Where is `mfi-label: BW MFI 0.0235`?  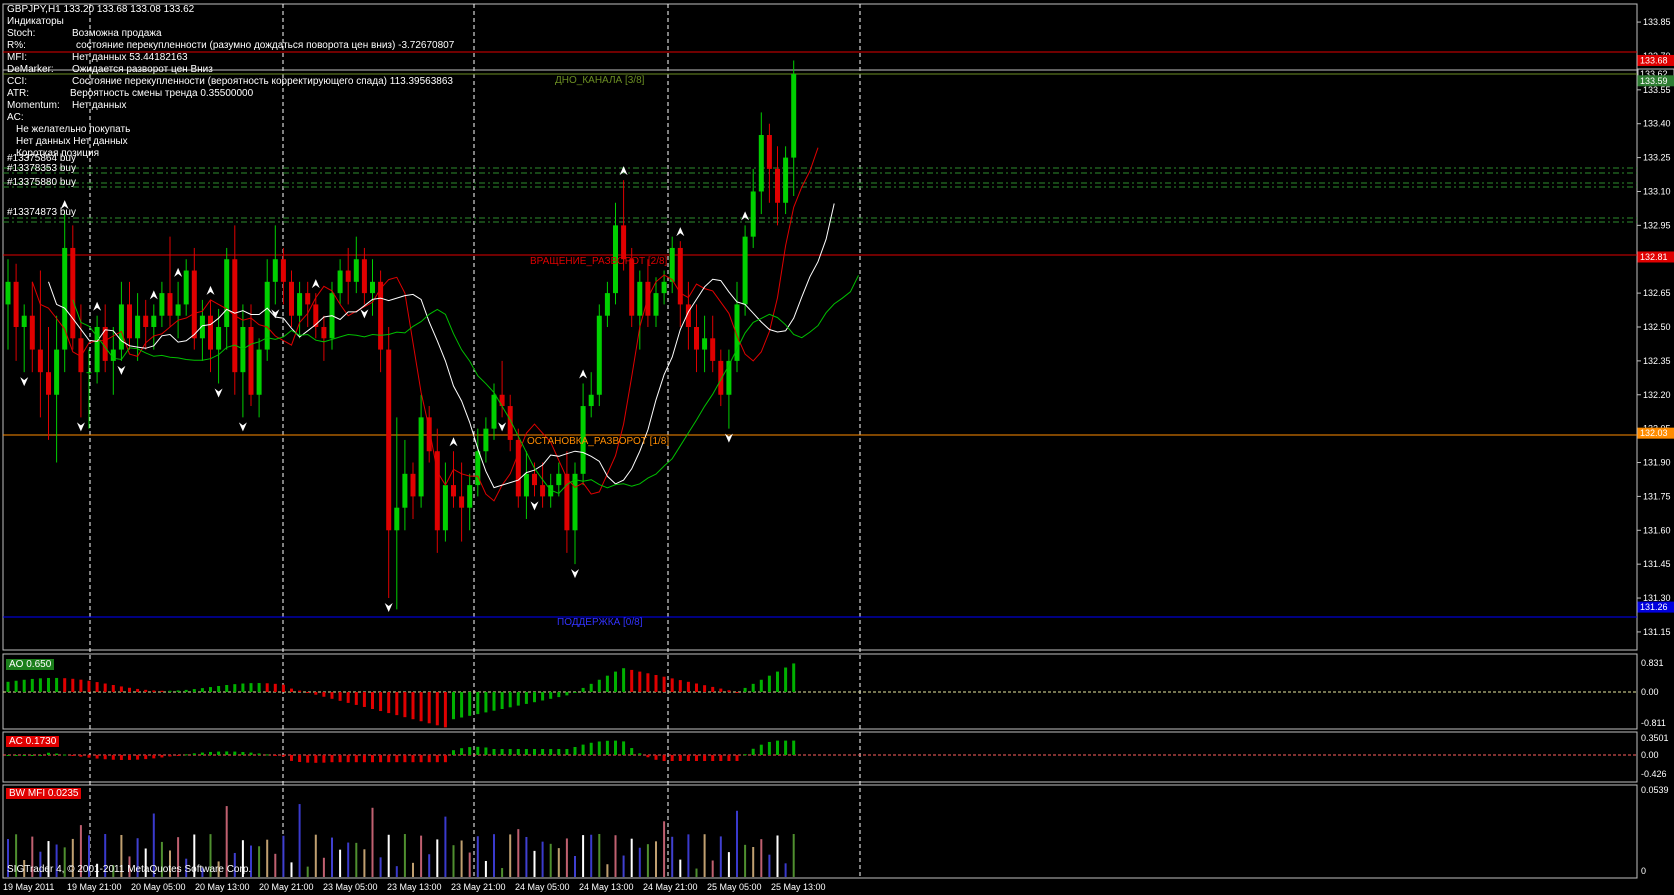
mfi-label: BW MFI 0.0235 is located at coordinates (44, 793).